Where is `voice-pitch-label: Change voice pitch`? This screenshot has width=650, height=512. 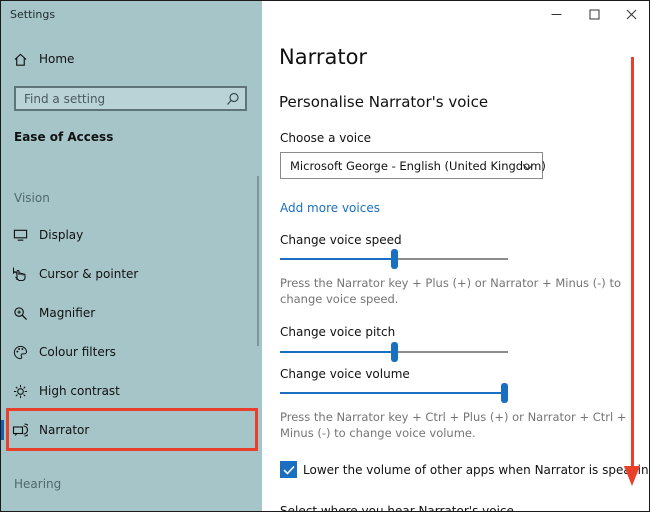 voice-pitch-label: Change voice pitch is located at coordinates (338, 332).